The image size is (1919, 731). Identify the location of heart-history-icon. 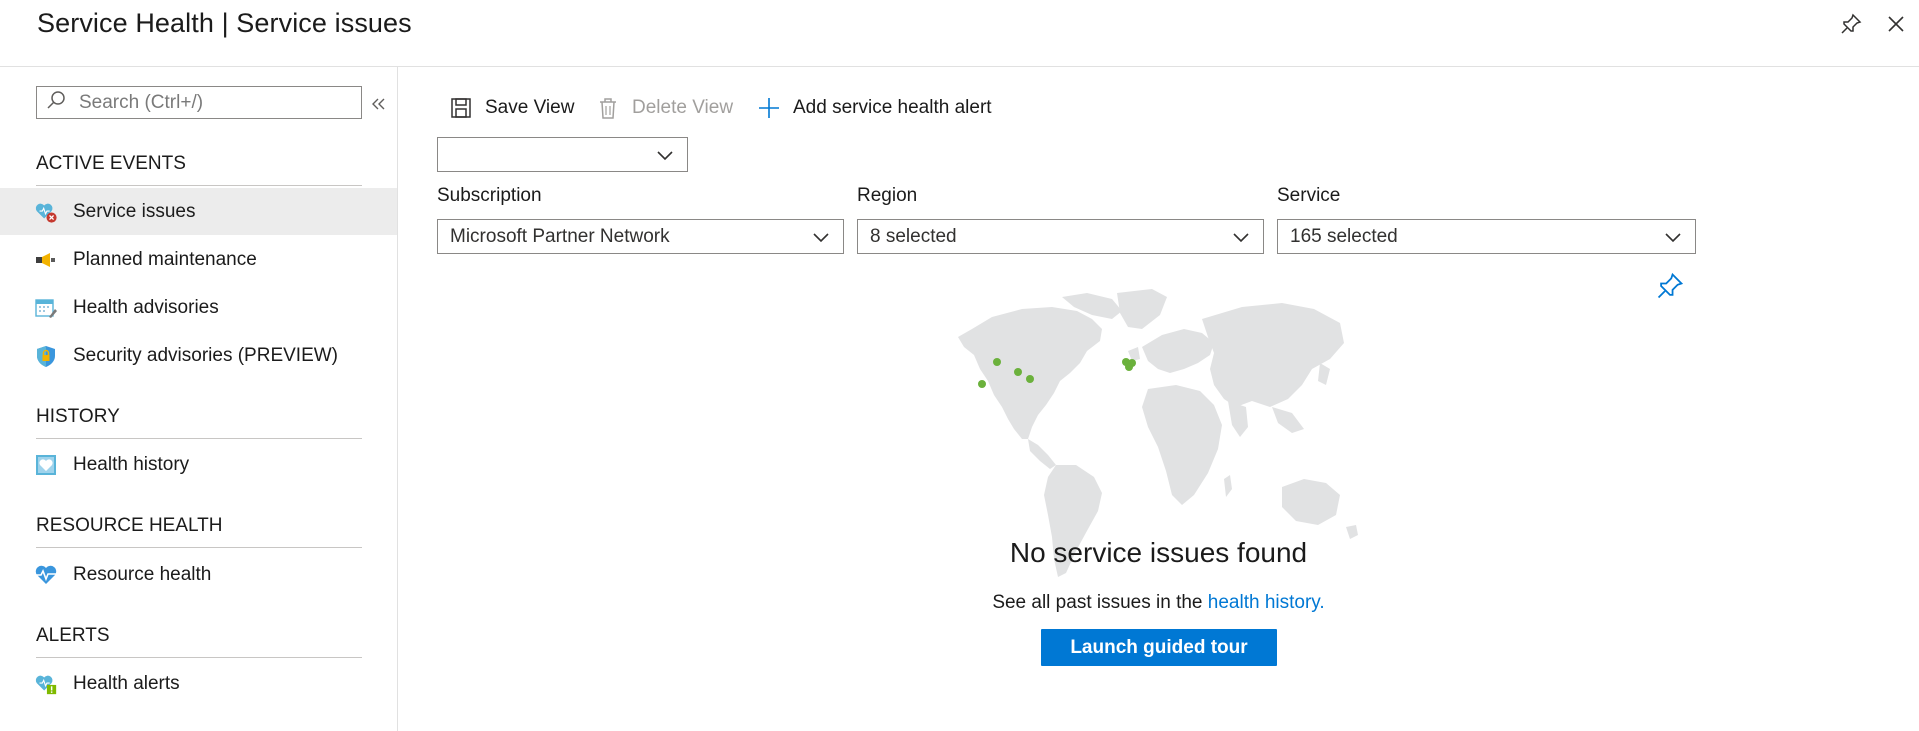
(46, 465).